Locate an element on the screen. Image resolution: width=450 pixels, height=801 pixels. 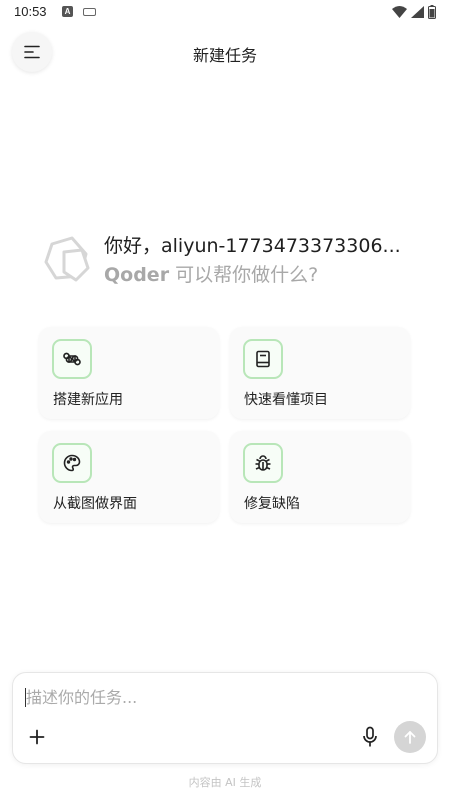
card-screenshot-to-ui: 从截图做界面 is located at coordinates (129, 477).